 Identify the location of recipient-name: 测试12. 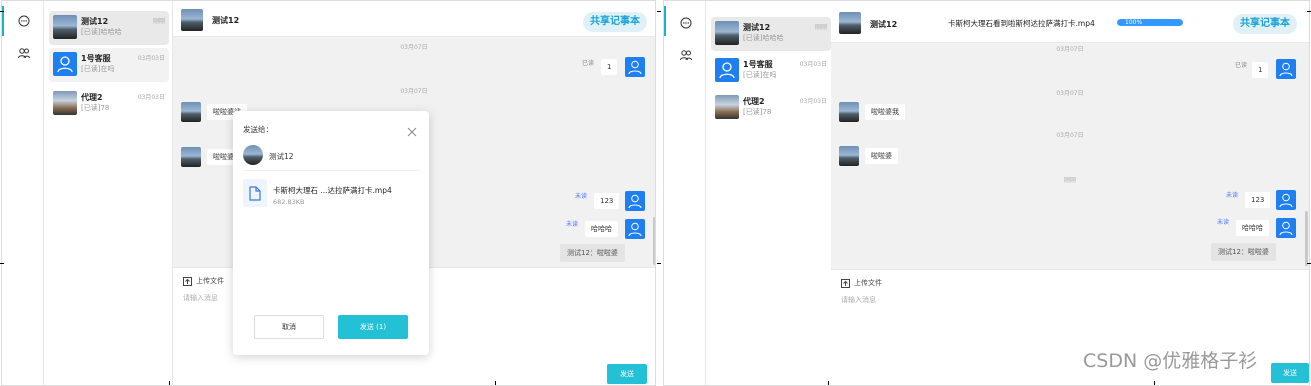
(281, 156).